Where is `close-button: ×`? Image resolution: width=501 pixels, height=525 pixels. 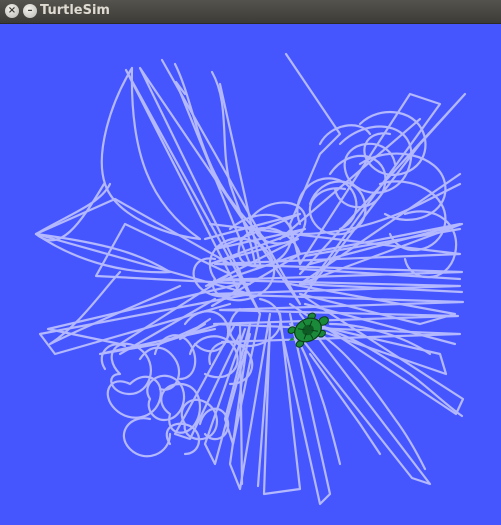 close-button: × is located at coordinates (12, 11).